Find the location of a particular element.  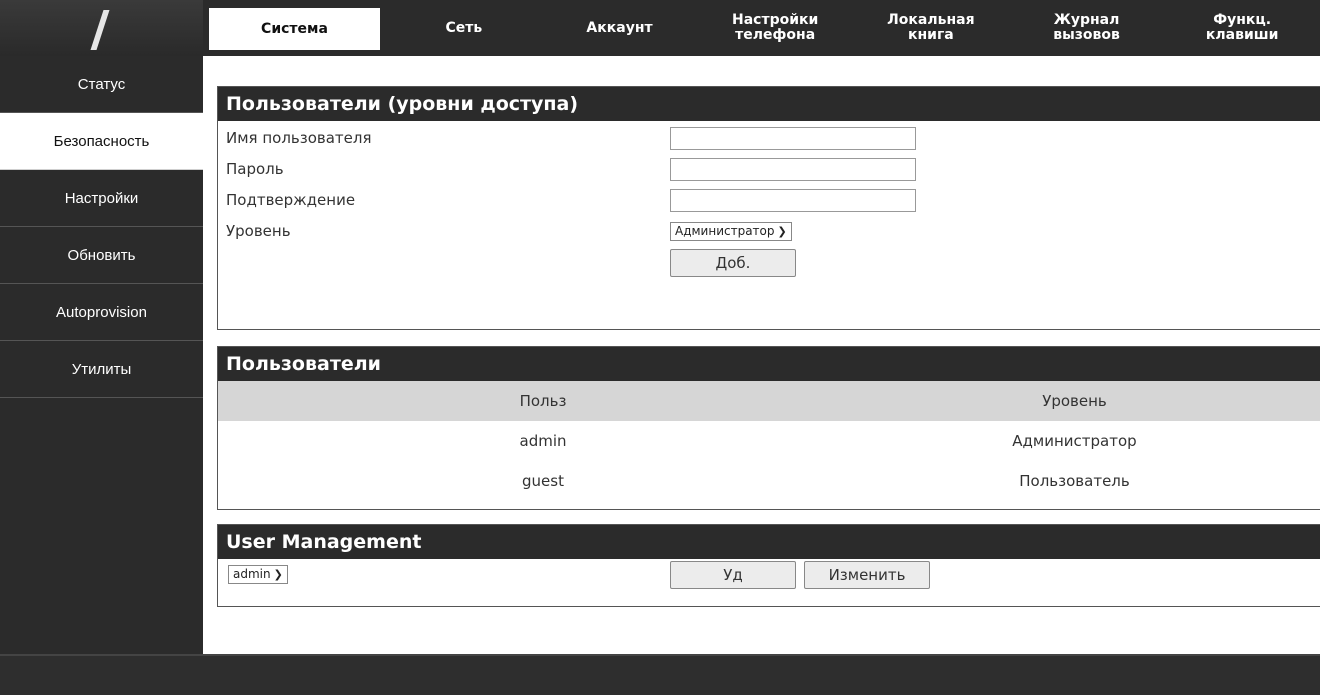

user-management-title: User Management is located at coordinates (769, 542).